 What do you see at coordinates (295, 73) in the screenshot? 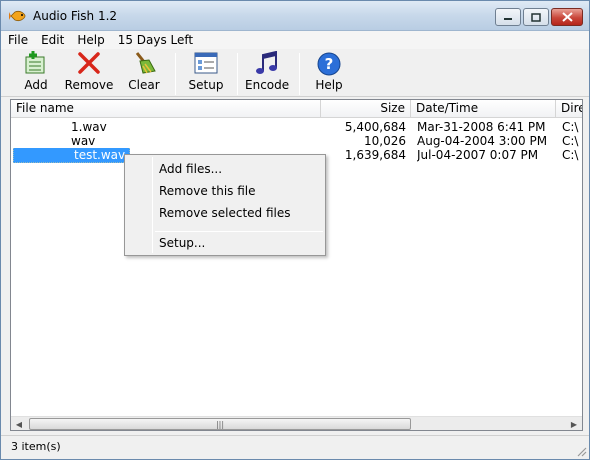
I see `toolbar: Add Remove Clear Setup Encode ? Help` at bounding box center [295, 73].